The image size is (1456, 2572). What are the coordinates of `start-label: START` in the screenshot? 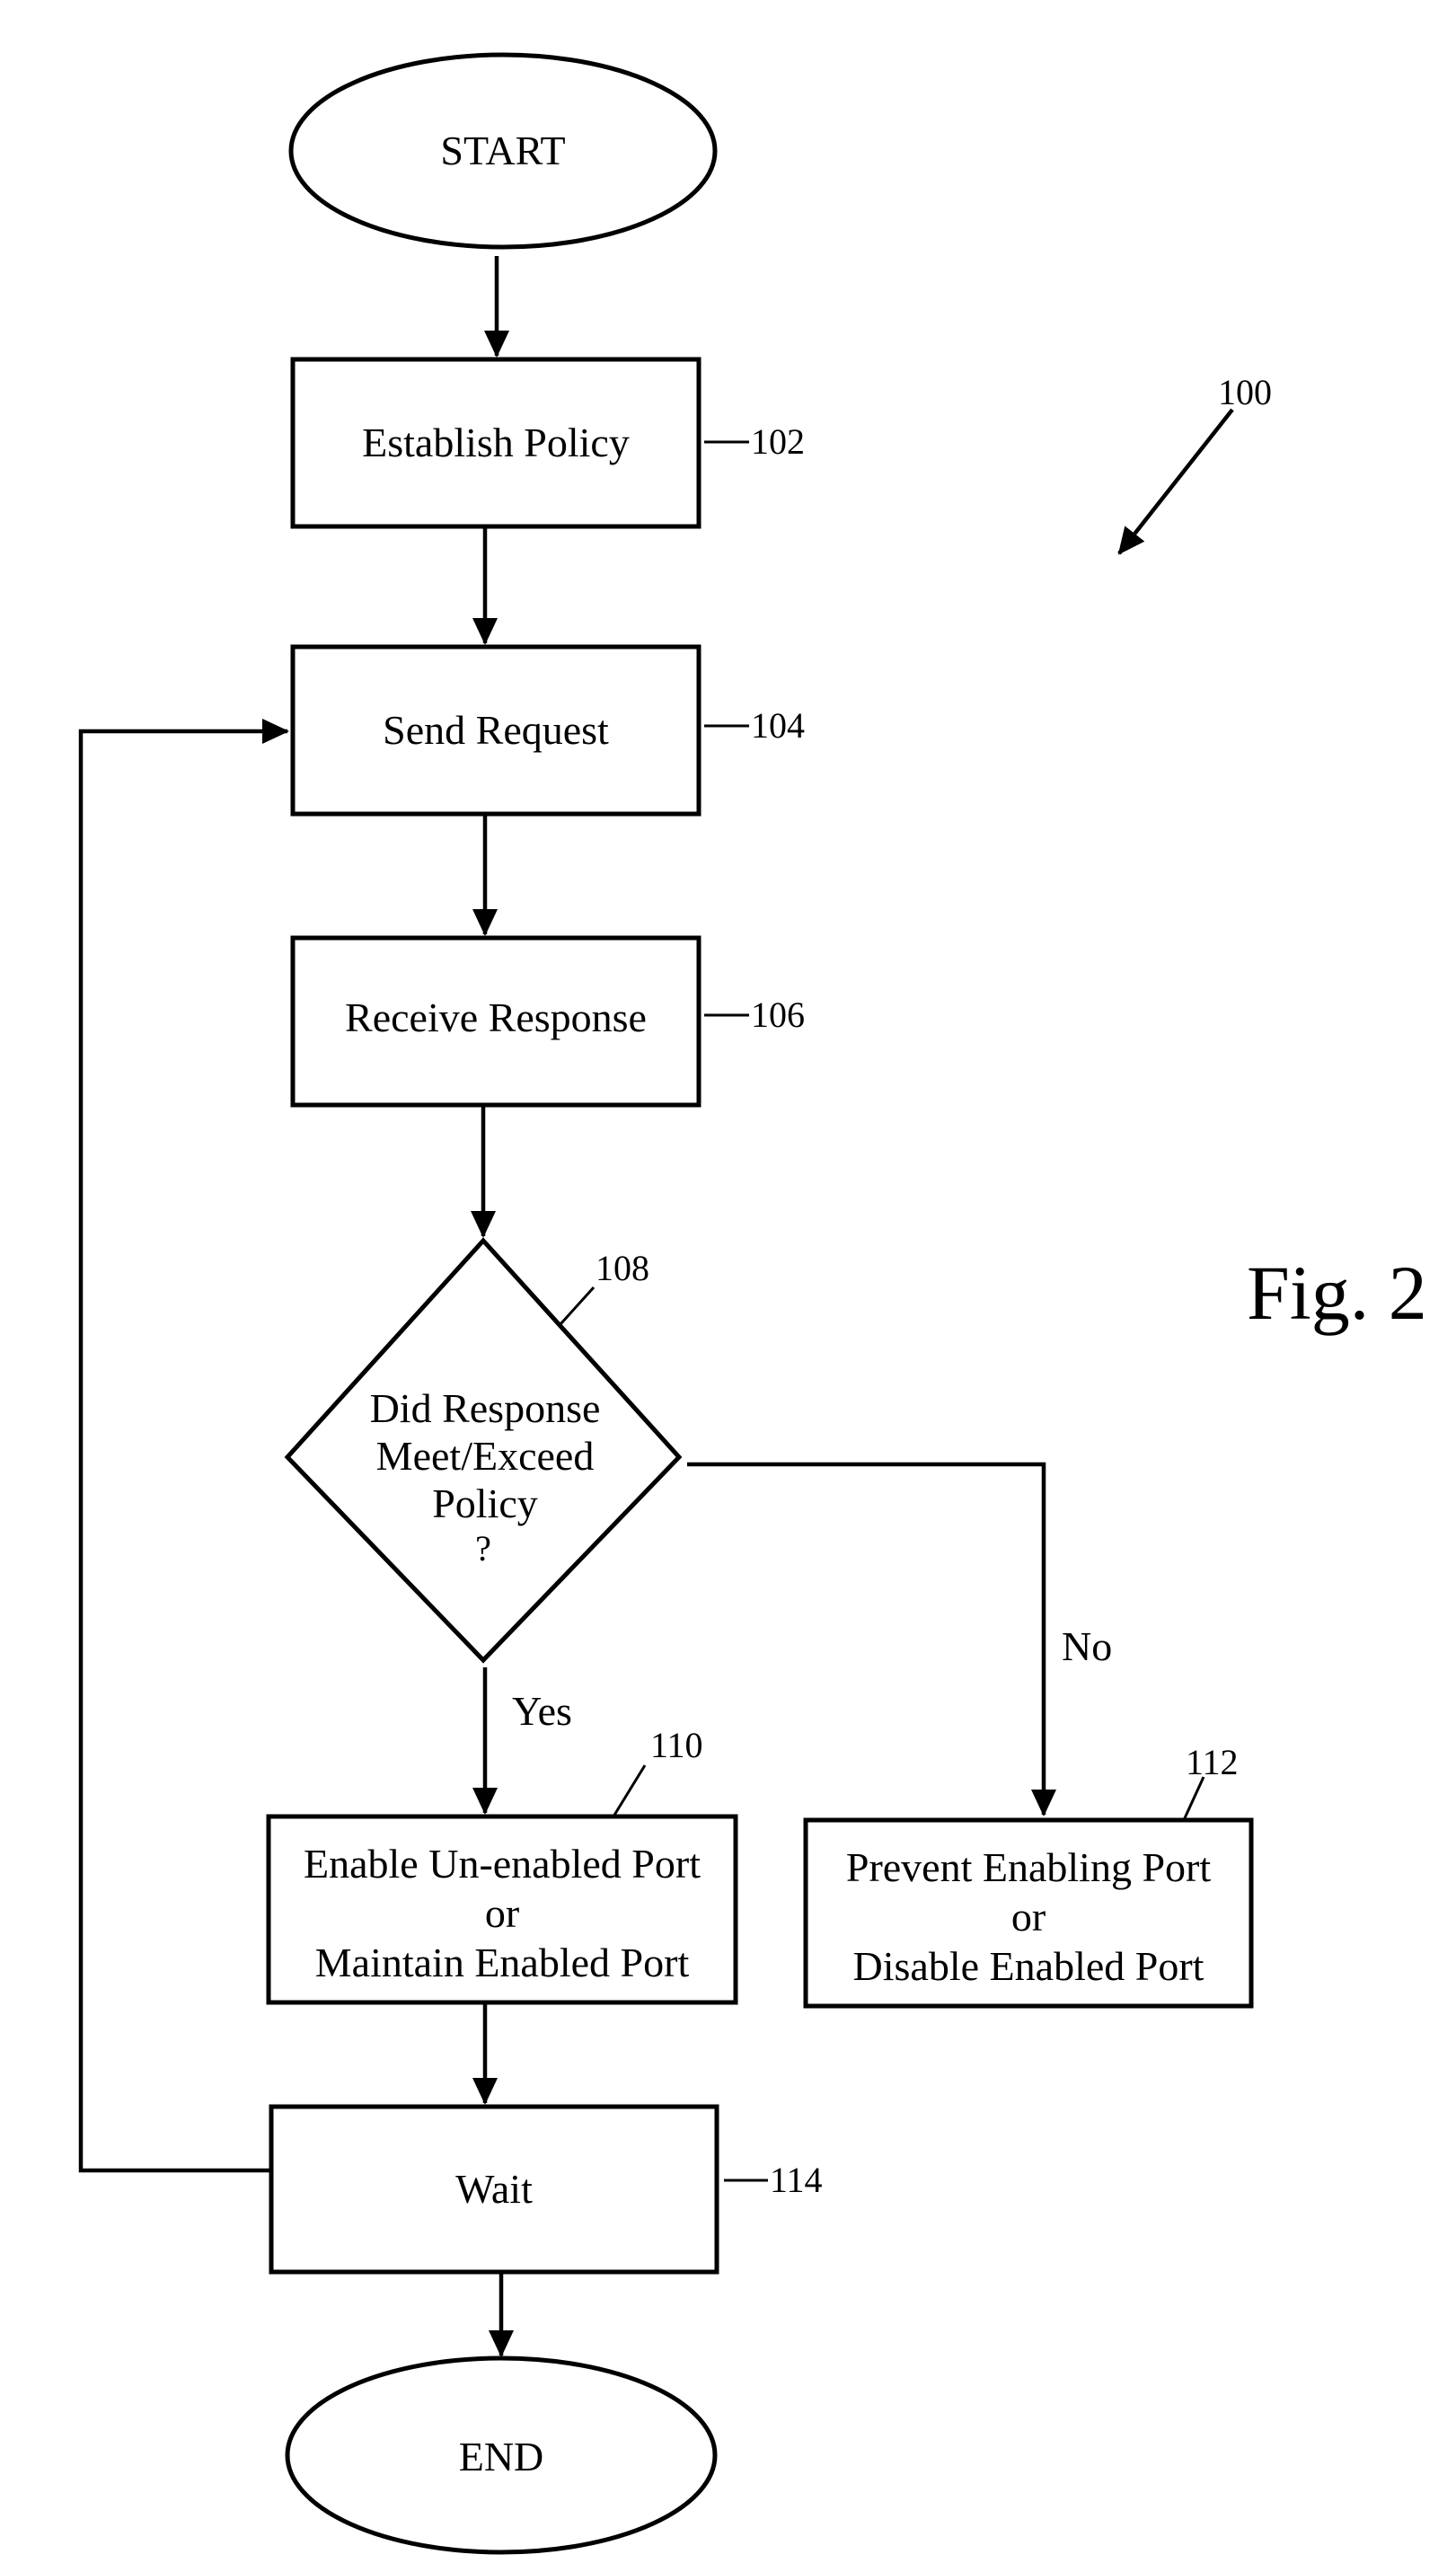 It's located at (502, 150).